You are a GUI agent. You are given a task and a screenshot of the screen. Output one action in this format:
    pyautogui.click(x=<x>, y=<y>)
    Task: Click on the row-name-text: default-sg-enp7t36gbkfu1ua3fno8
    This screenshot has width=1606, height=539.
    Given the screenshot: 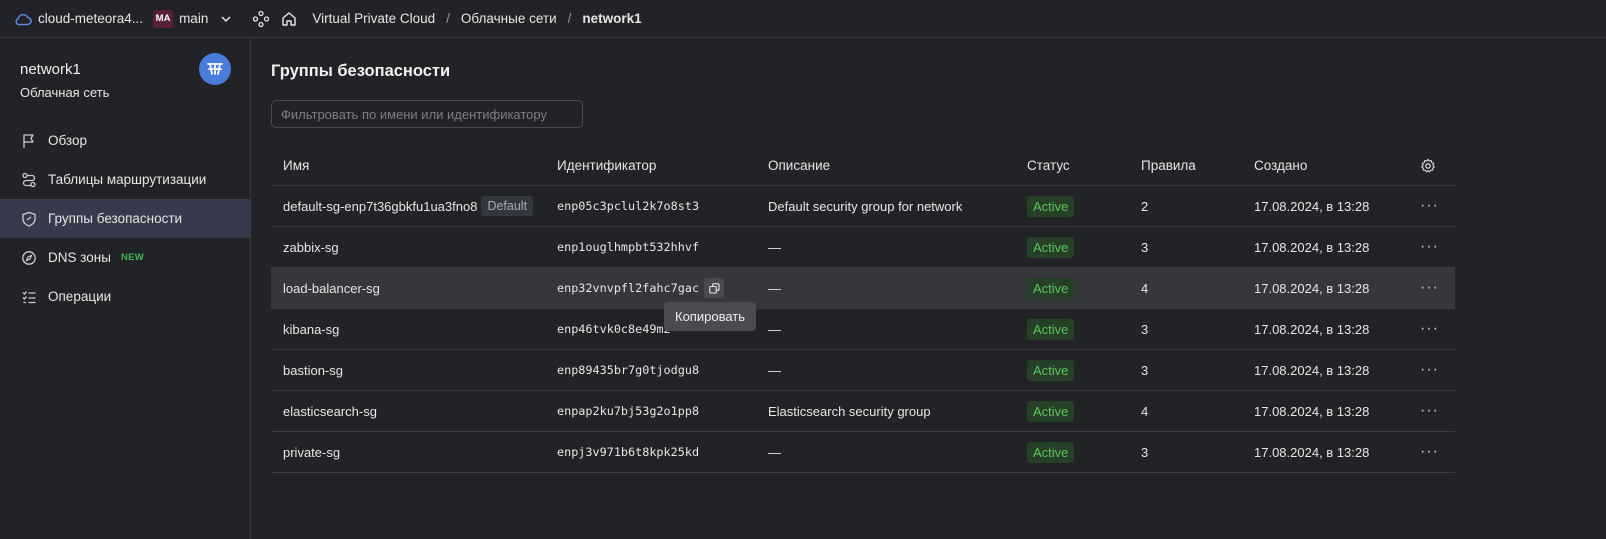 What is the action you would take?
    pyautogui.click(x=380, y=206)
    